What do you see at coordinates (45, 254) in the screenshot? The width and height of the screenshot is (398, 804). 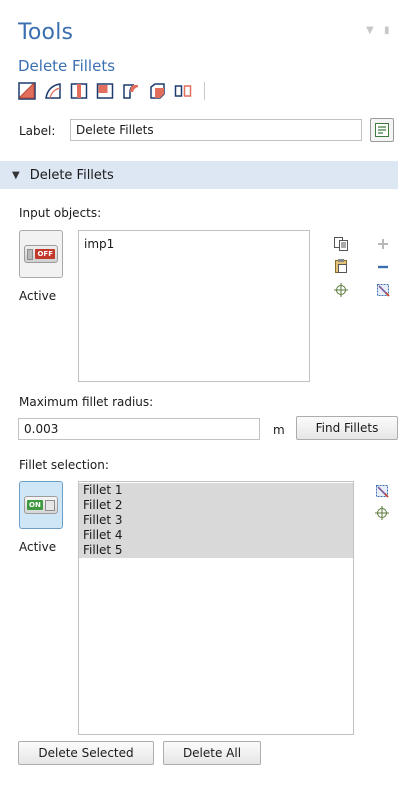 I see `toggle-off-text: OFF` at bounding box center [45, 254].